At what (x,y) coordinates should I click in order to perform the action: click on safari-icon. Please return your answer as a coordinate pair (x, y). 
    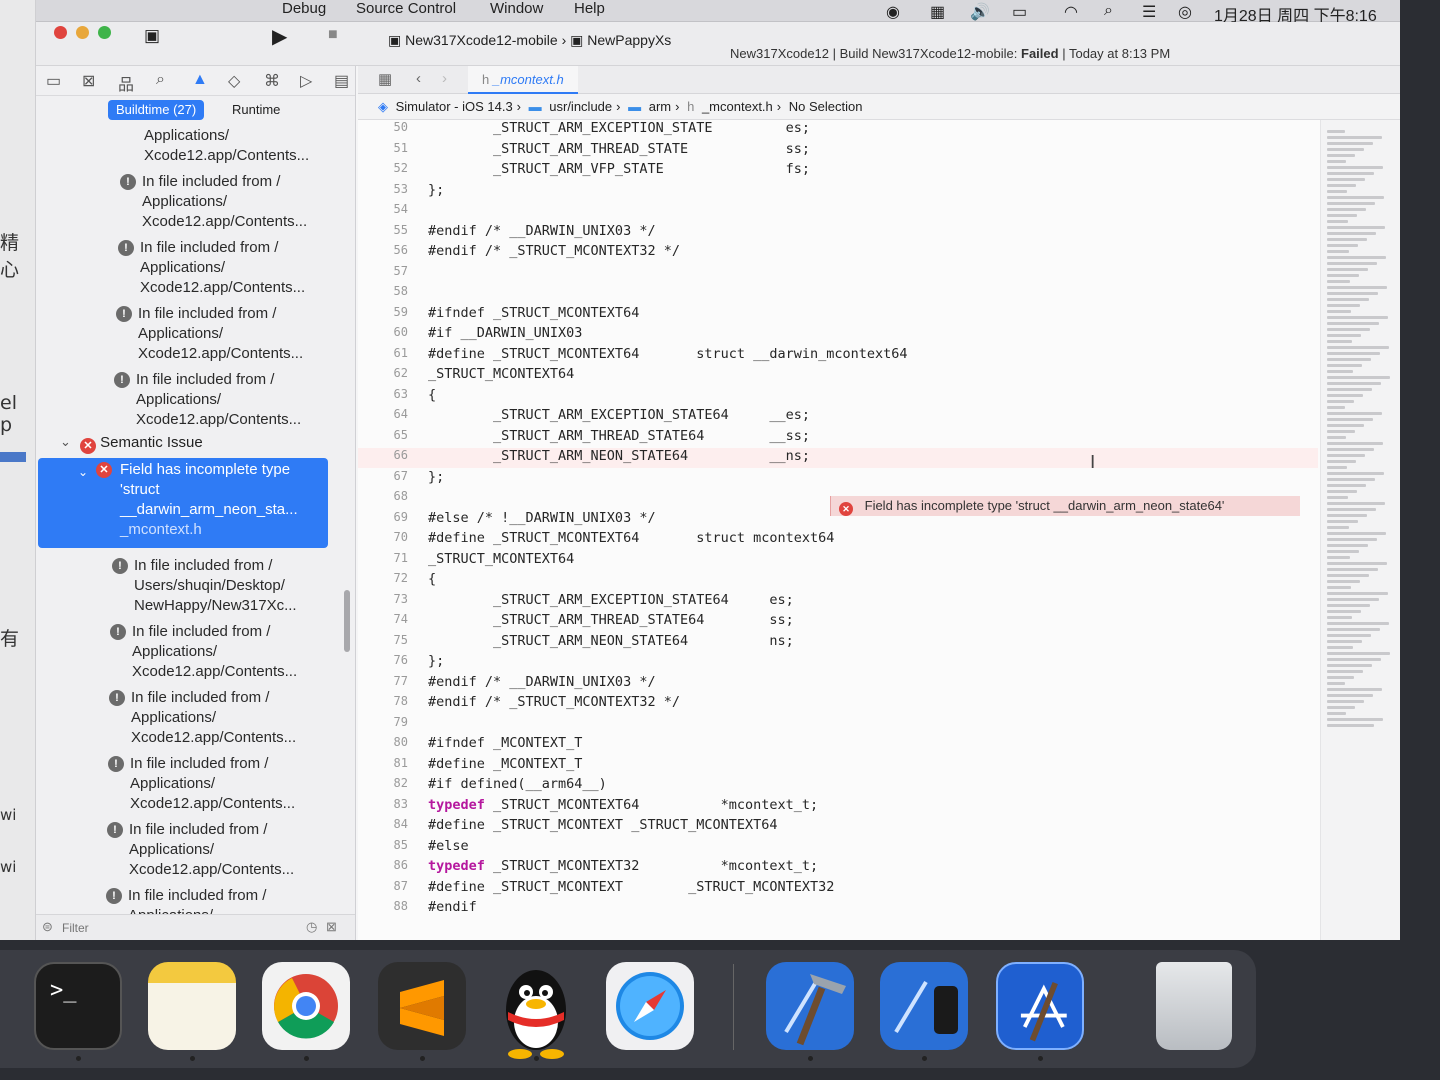
    Looking at the image, I should click on (650, 1006).